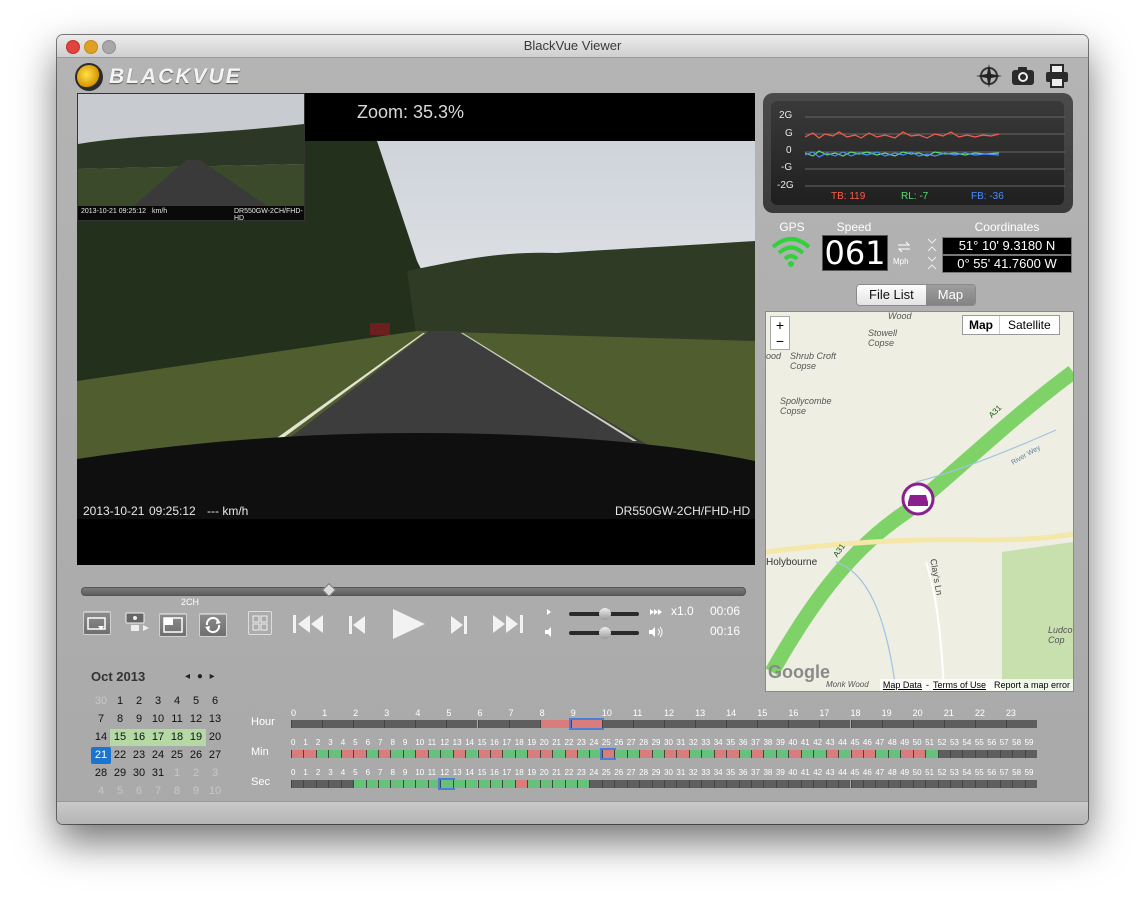 Image resolution: width=1145 pixels, height=904 pixels. I want to click on calendar-day: 26, so click(196, 755).